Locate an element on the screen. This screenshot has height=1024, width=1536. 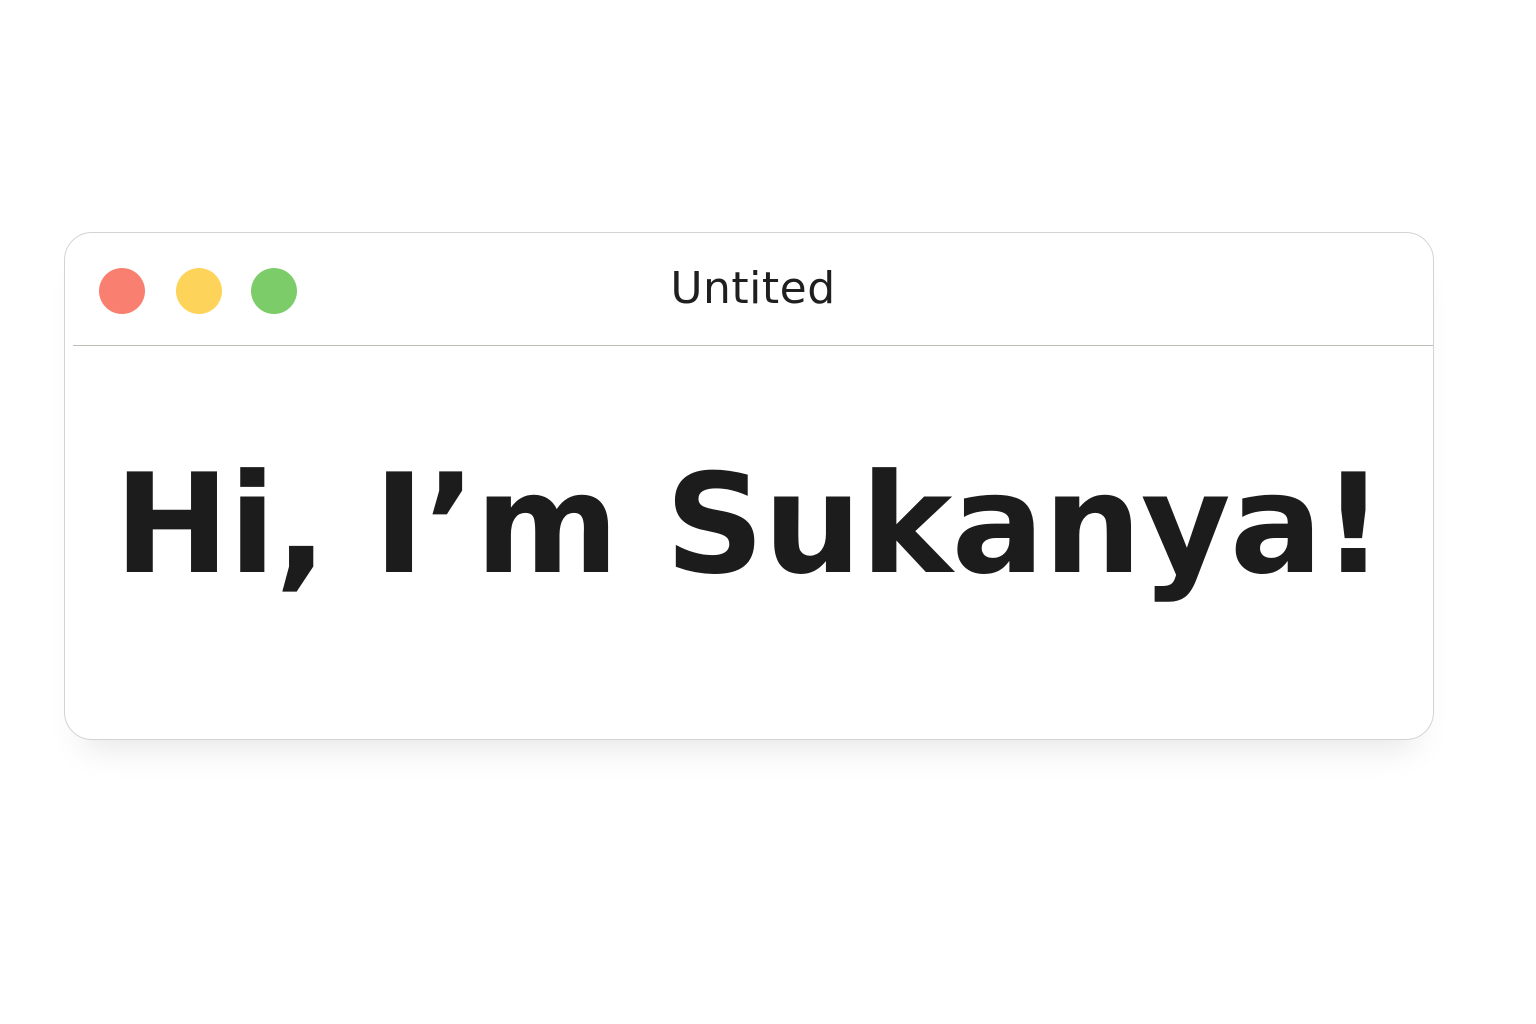
title-bar: Untited is located at coordinates (753, 289).